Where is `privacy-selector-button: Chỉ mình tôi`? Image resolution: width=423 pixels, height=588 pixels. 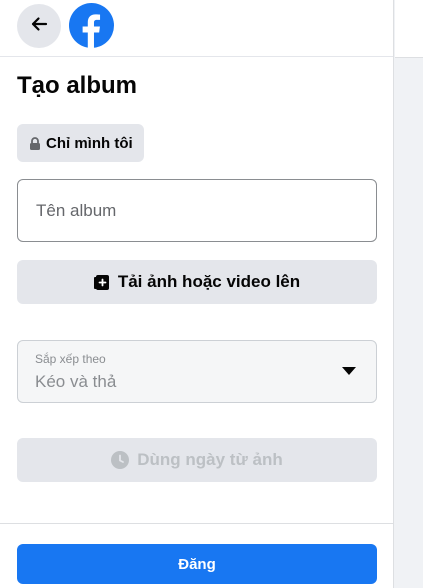 privacy-selector-button: Chỉ mình tôi is located at coordinates (80, 143).